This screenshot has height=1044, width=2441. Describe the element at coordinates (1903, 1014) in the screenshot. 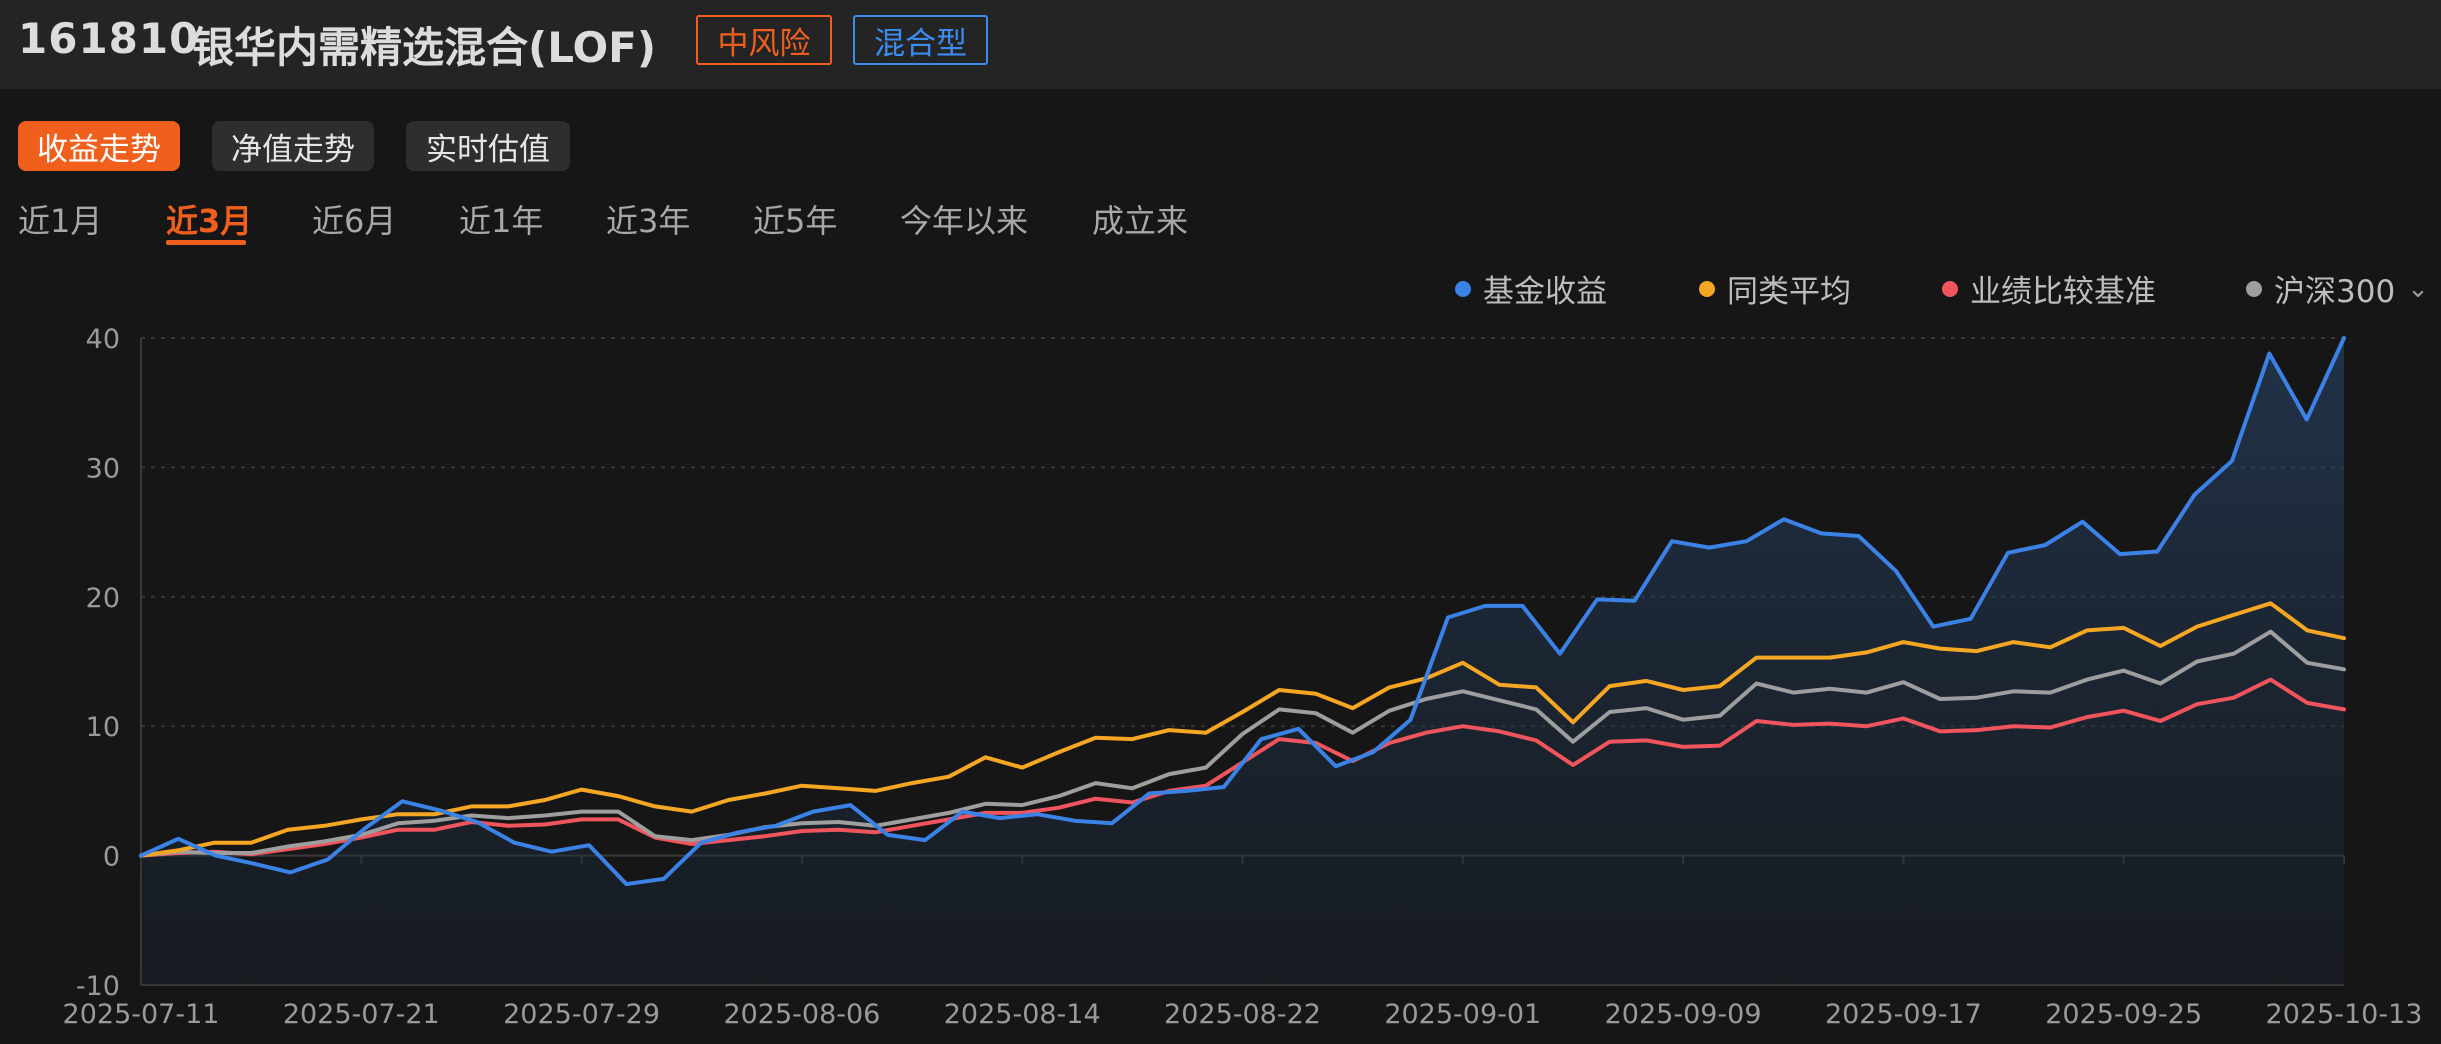

I see `x-tick-label: 2025-09-17` at that location.